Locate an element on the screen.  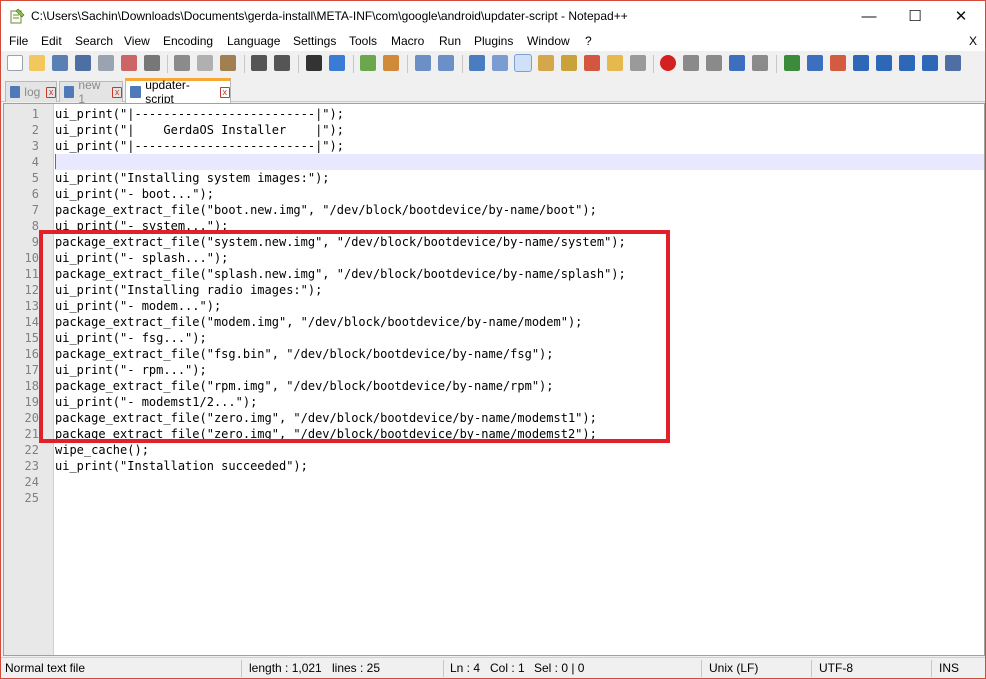
menu-file: File is located at coordinates (18, 41).